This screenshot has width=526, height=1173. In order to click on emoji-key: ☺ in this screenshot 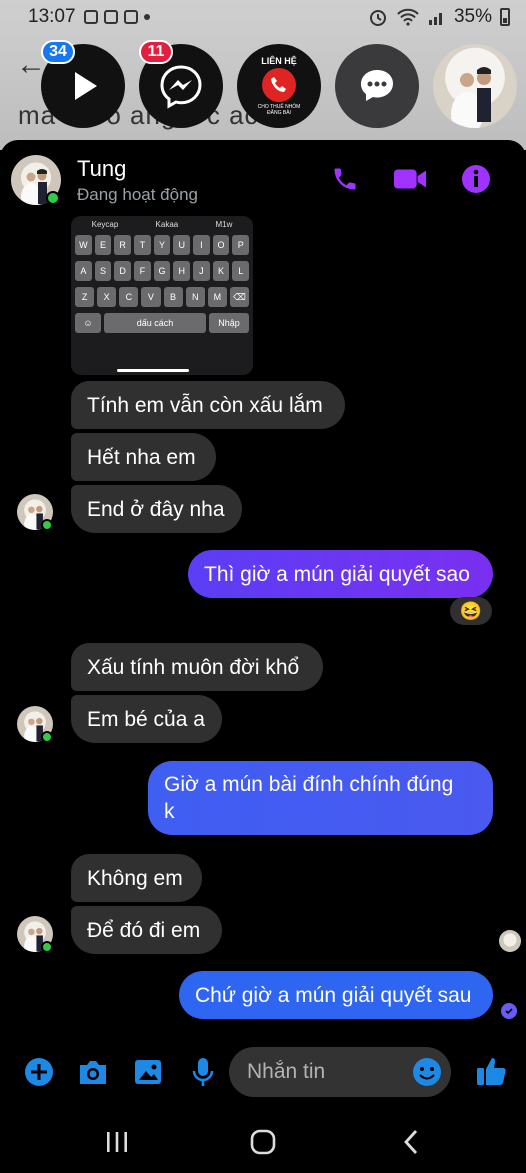, I will do `click(88, 323)`.